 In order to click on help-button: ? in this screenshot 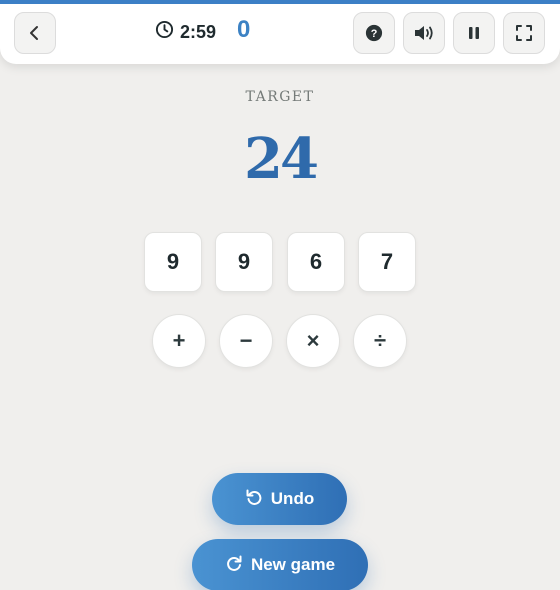, I will do `click(374, 33)`.